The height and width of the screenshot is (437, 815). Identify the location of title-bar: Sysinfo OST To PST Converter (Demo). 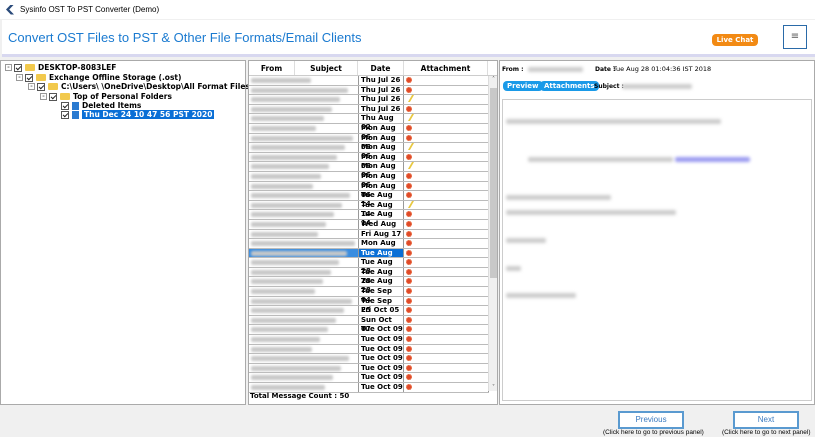
(407, 9).